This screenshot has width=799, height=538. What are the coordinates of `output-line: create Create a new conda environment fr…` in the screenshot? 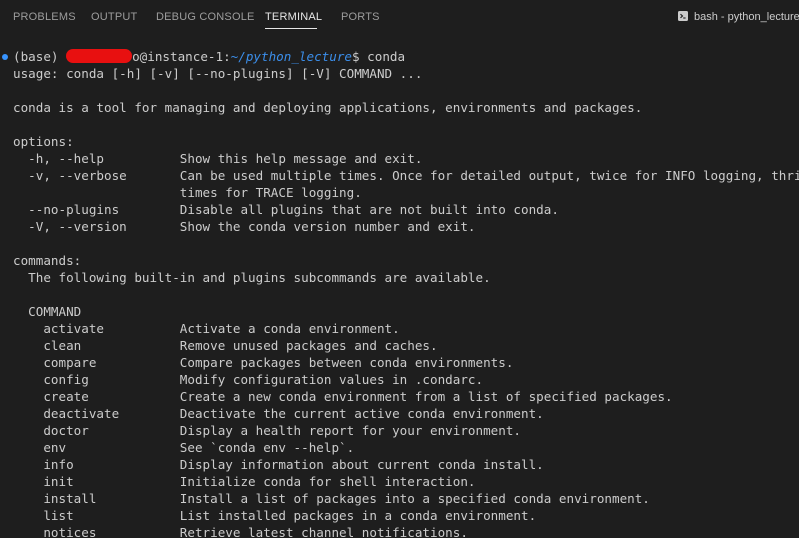 It's located at (343, 396).